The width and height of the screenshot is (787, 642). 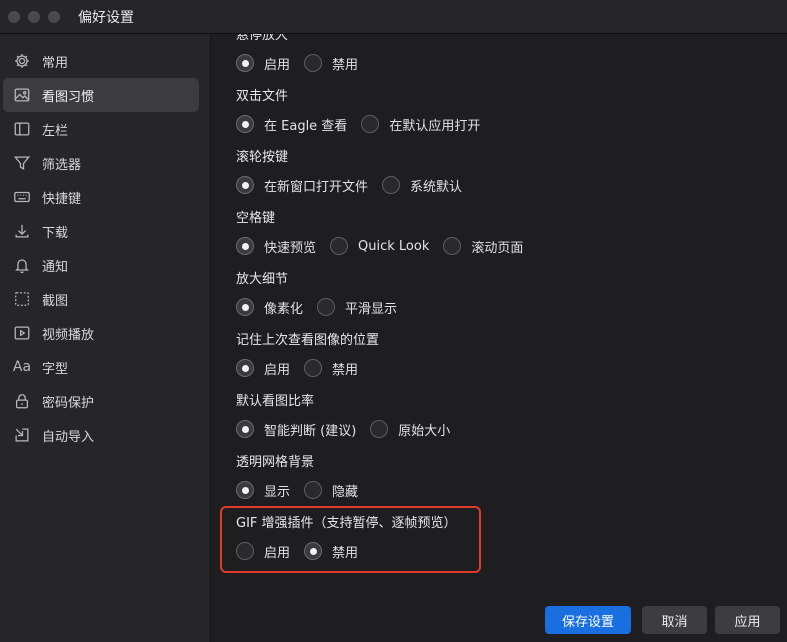 What do you see at coordinates (101, 333) in the screenshot?
I see `sidebar-item-video-playback: 视频播放` at bounding box center [101, 333].